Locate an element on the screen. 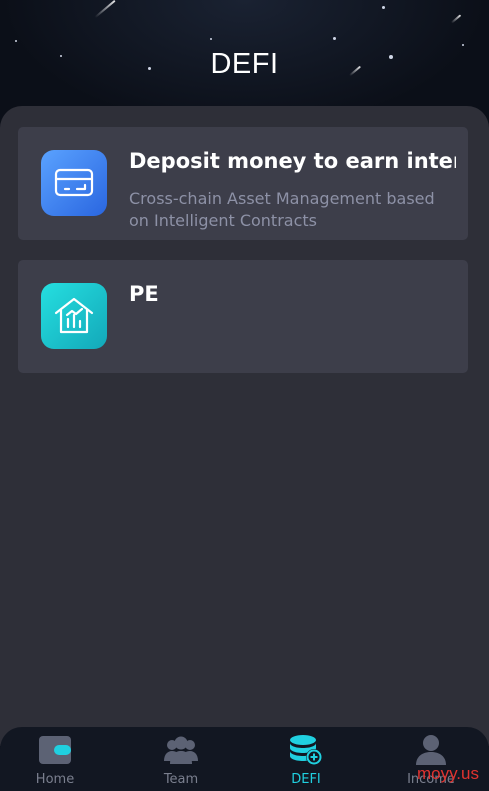 The image size is (489, 791). house-chart-icon is located at coordinates (74, 316).